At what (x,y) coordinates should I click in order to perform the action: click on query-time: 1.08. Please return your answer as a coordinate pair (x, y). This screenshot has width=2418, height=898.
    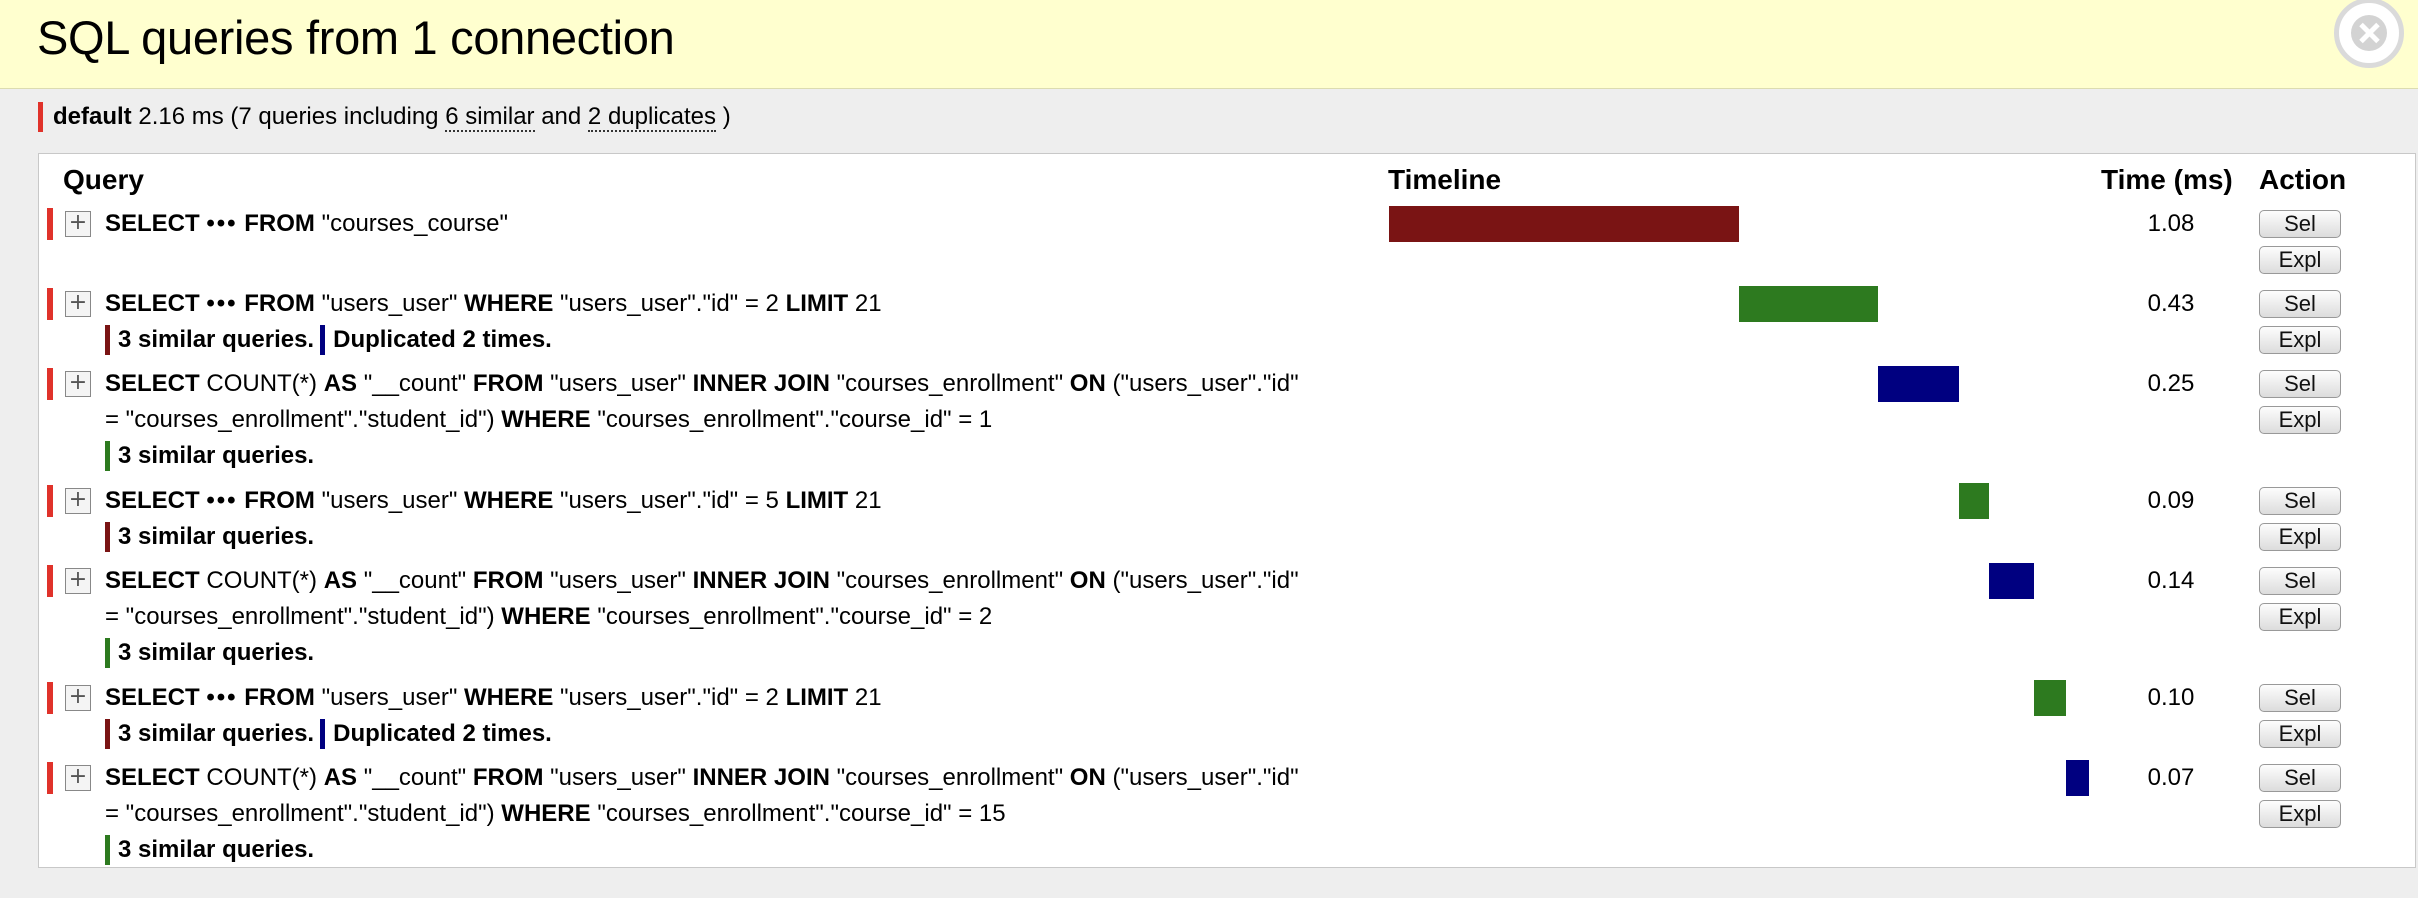
    Looking at the image, I should click on (2171, 223).